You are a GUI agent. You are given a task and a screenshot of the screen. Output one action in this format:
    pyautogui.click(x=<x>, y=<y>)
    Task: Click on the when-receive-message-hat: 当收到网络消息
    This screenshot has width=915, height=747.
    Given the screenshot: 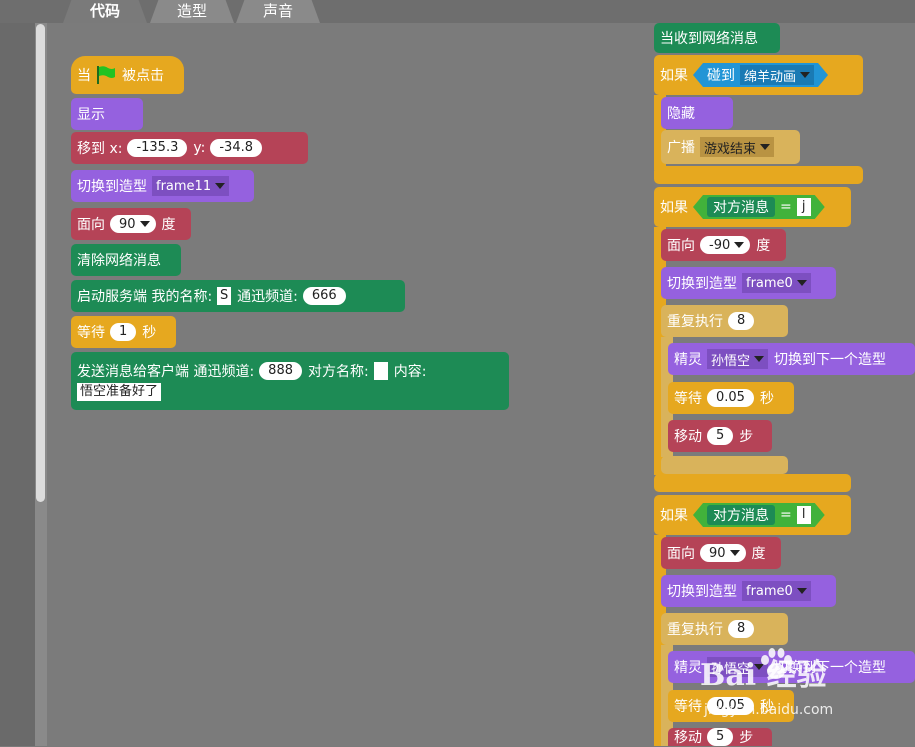 What is the action you would take?
    pyautogui.click(x=717, y=38)
    